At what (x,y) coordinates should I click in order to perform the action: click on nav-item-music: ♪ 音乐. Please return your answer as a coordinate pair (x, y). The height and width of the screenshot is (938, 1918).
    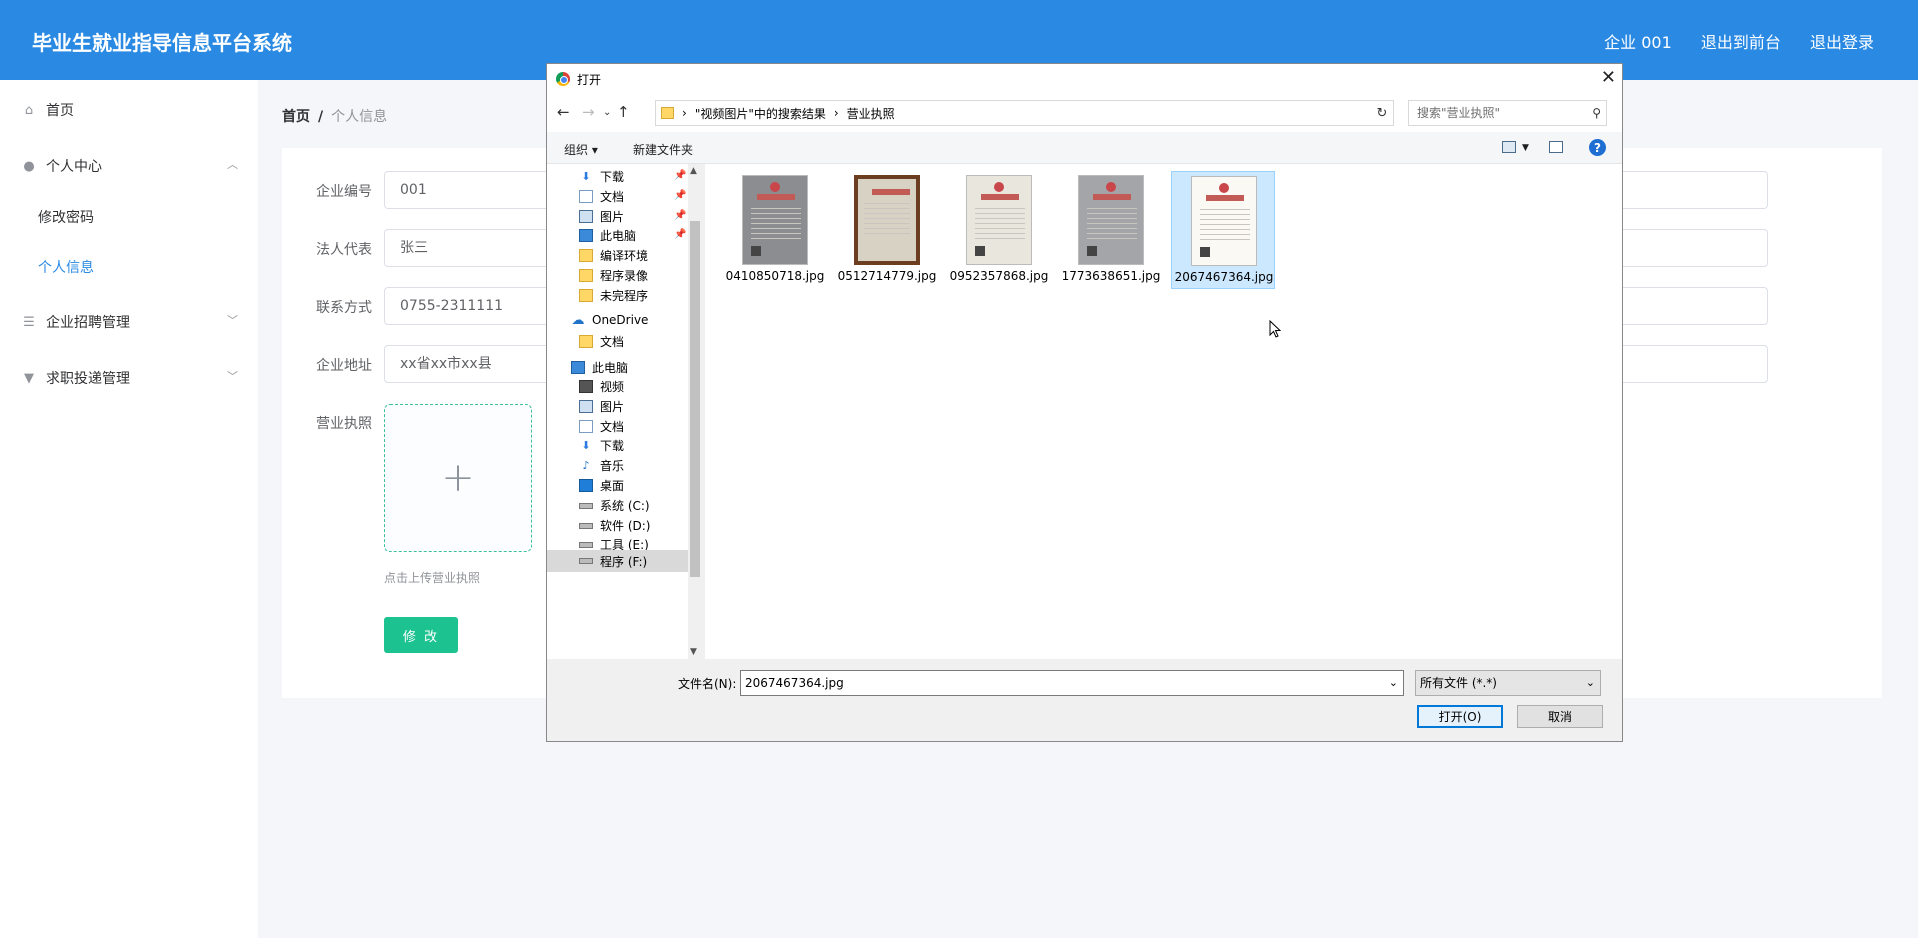
    Looking at the image, I should click on (601, 465).